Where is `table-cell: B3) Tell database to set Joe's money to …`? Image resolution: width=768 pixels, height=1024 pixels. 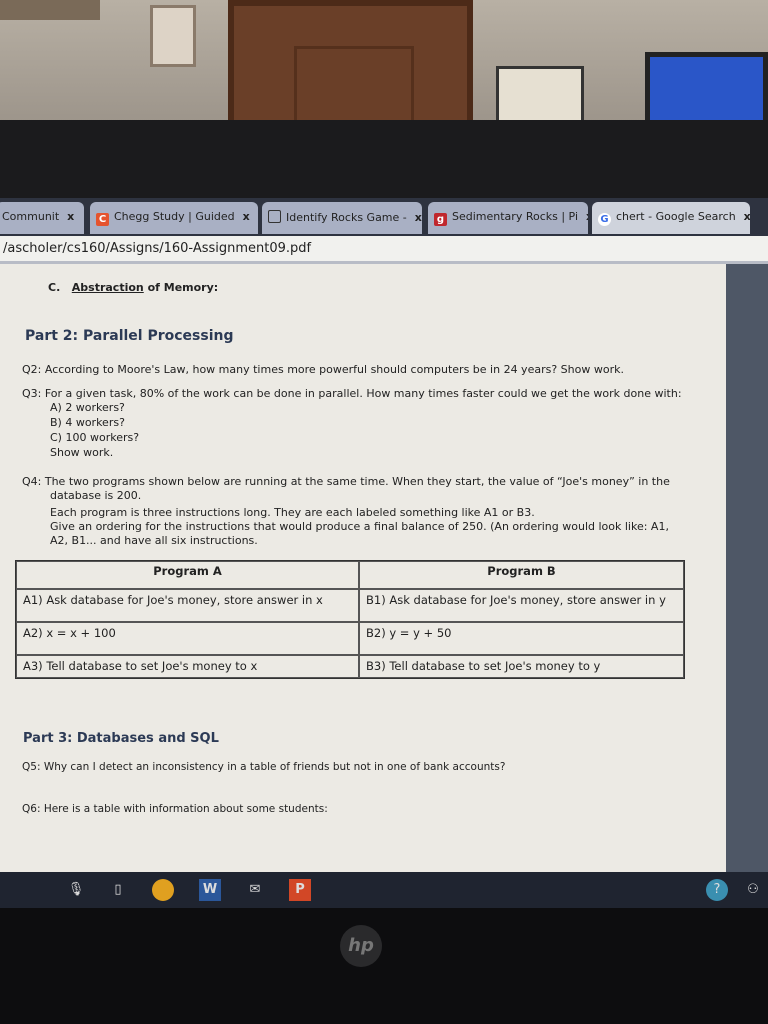 table-cell: B3) Tell database to set Joe's money to … is located at coordinates (521, 666).